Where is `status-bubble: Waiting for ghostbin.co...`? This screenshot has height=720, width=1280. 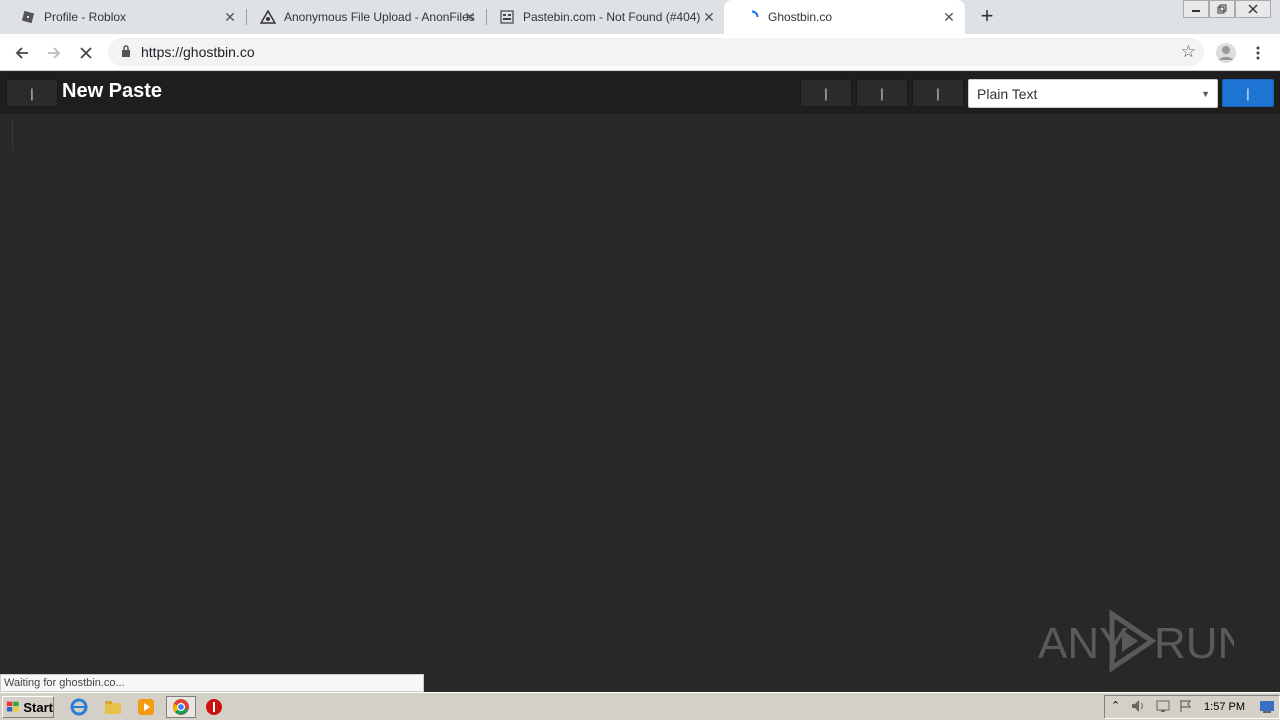 status-bubble: Waiting for ghostbin.co... is located at coordinates (212, 683).